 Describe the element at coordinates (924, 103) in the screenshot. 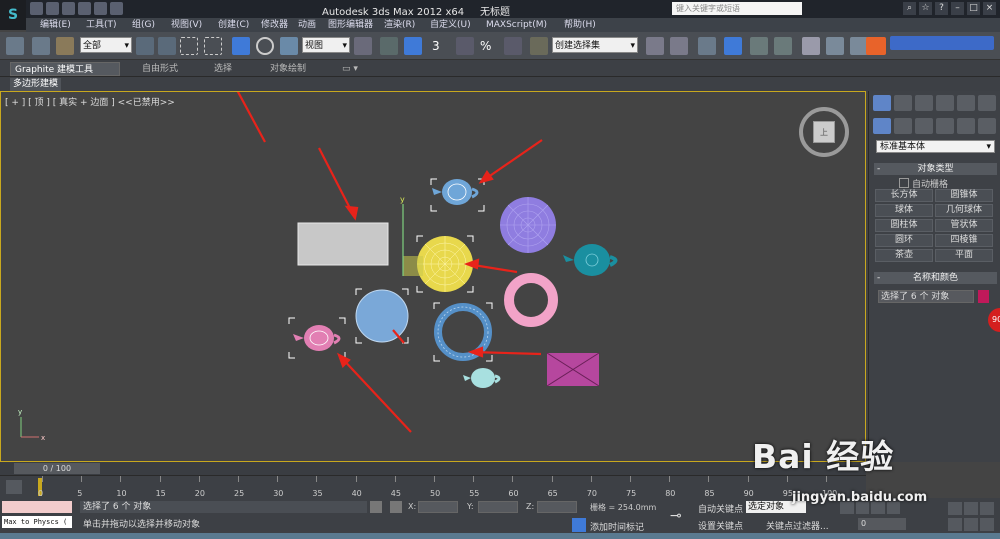

I see `hierarchy-tab-icon` at that location.